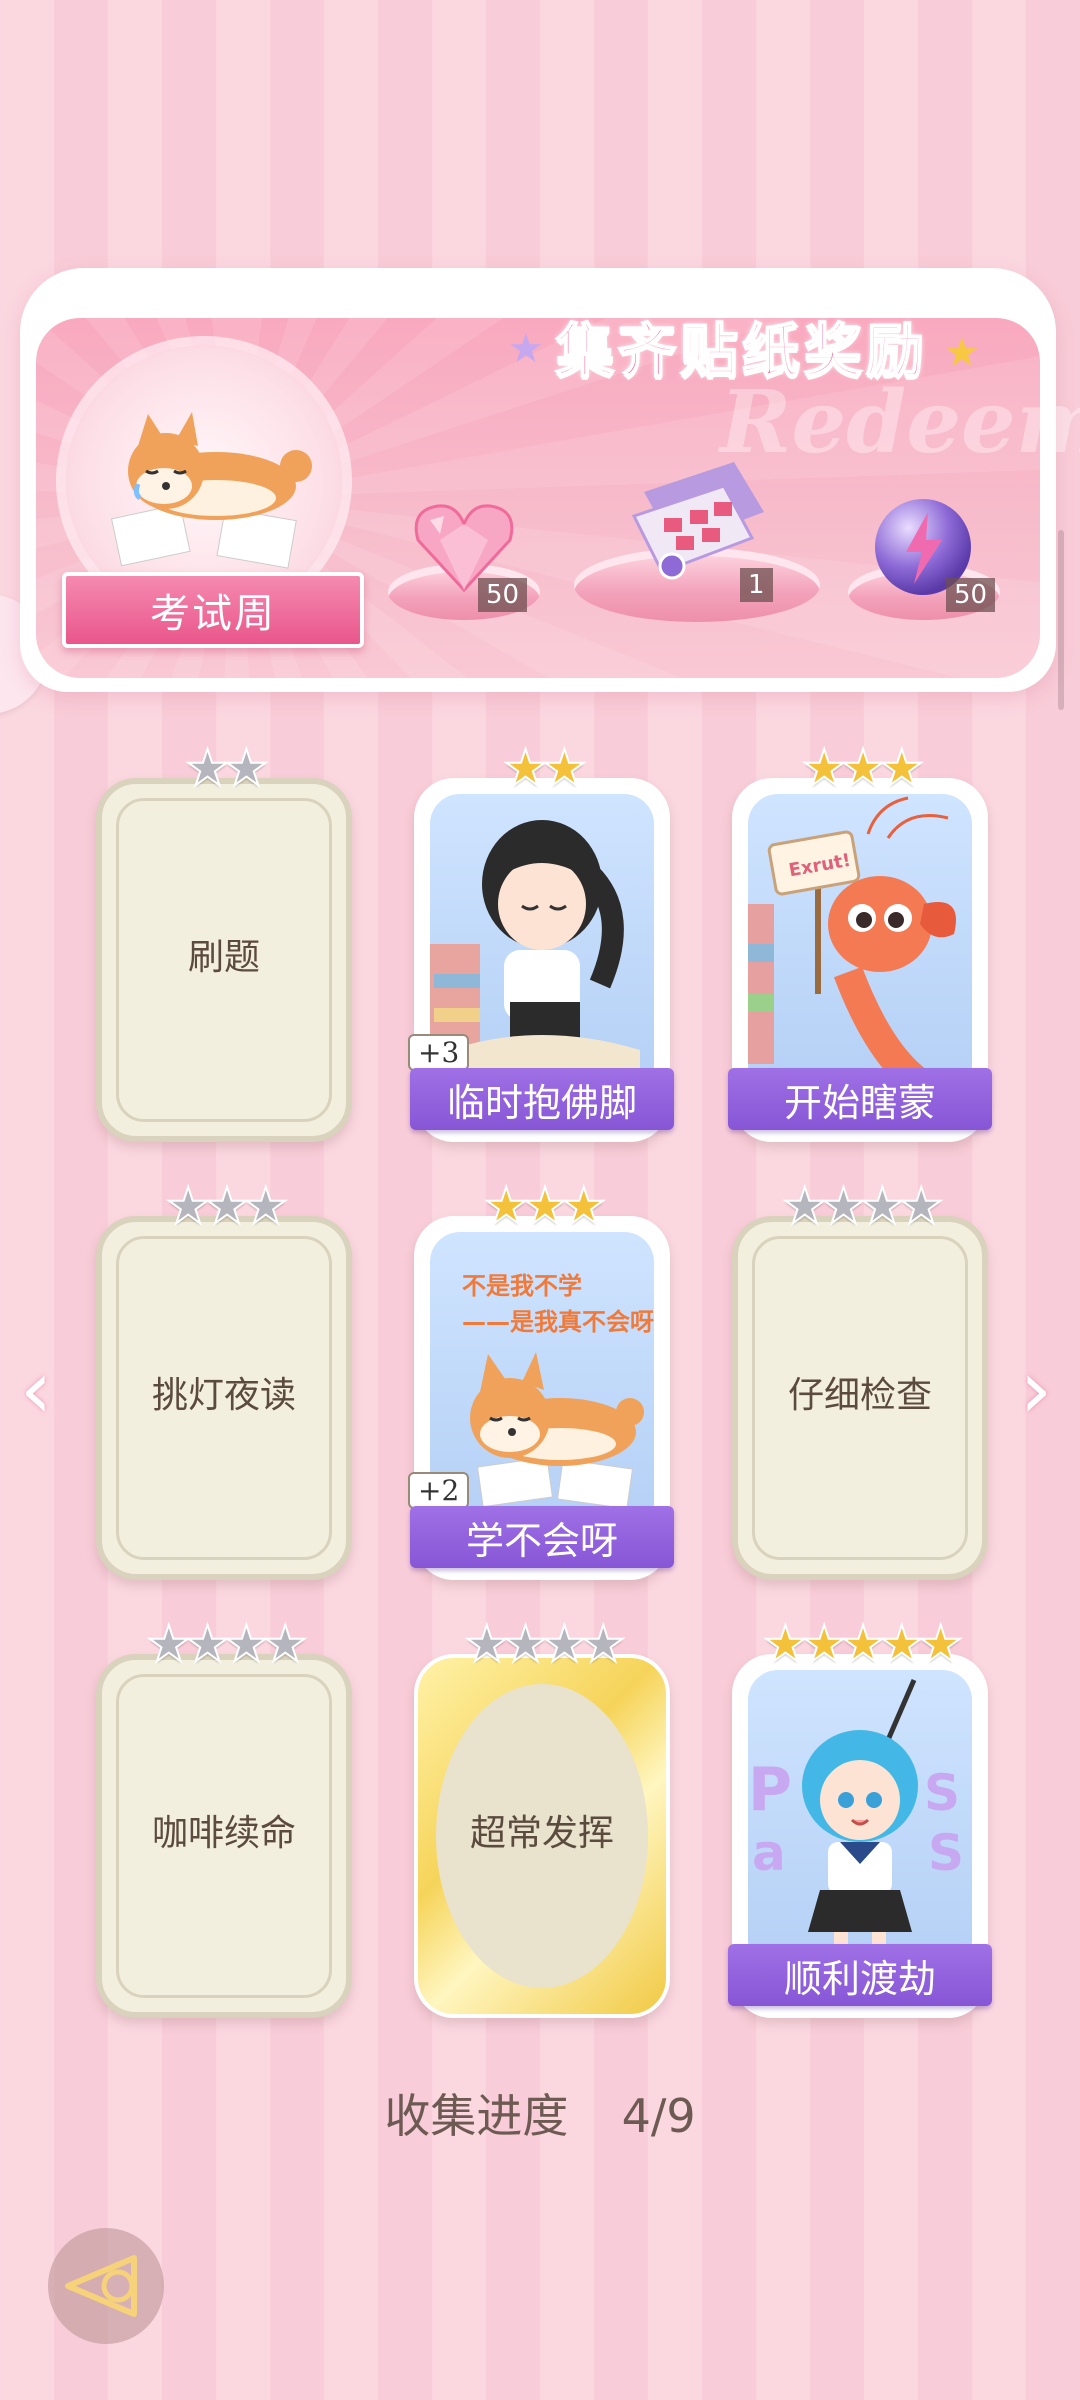 The width and height of the screenshot is (1080, 2400). I want to click on sticker-card-6: 仔细检查 ★★★★, so click(860, 1378).